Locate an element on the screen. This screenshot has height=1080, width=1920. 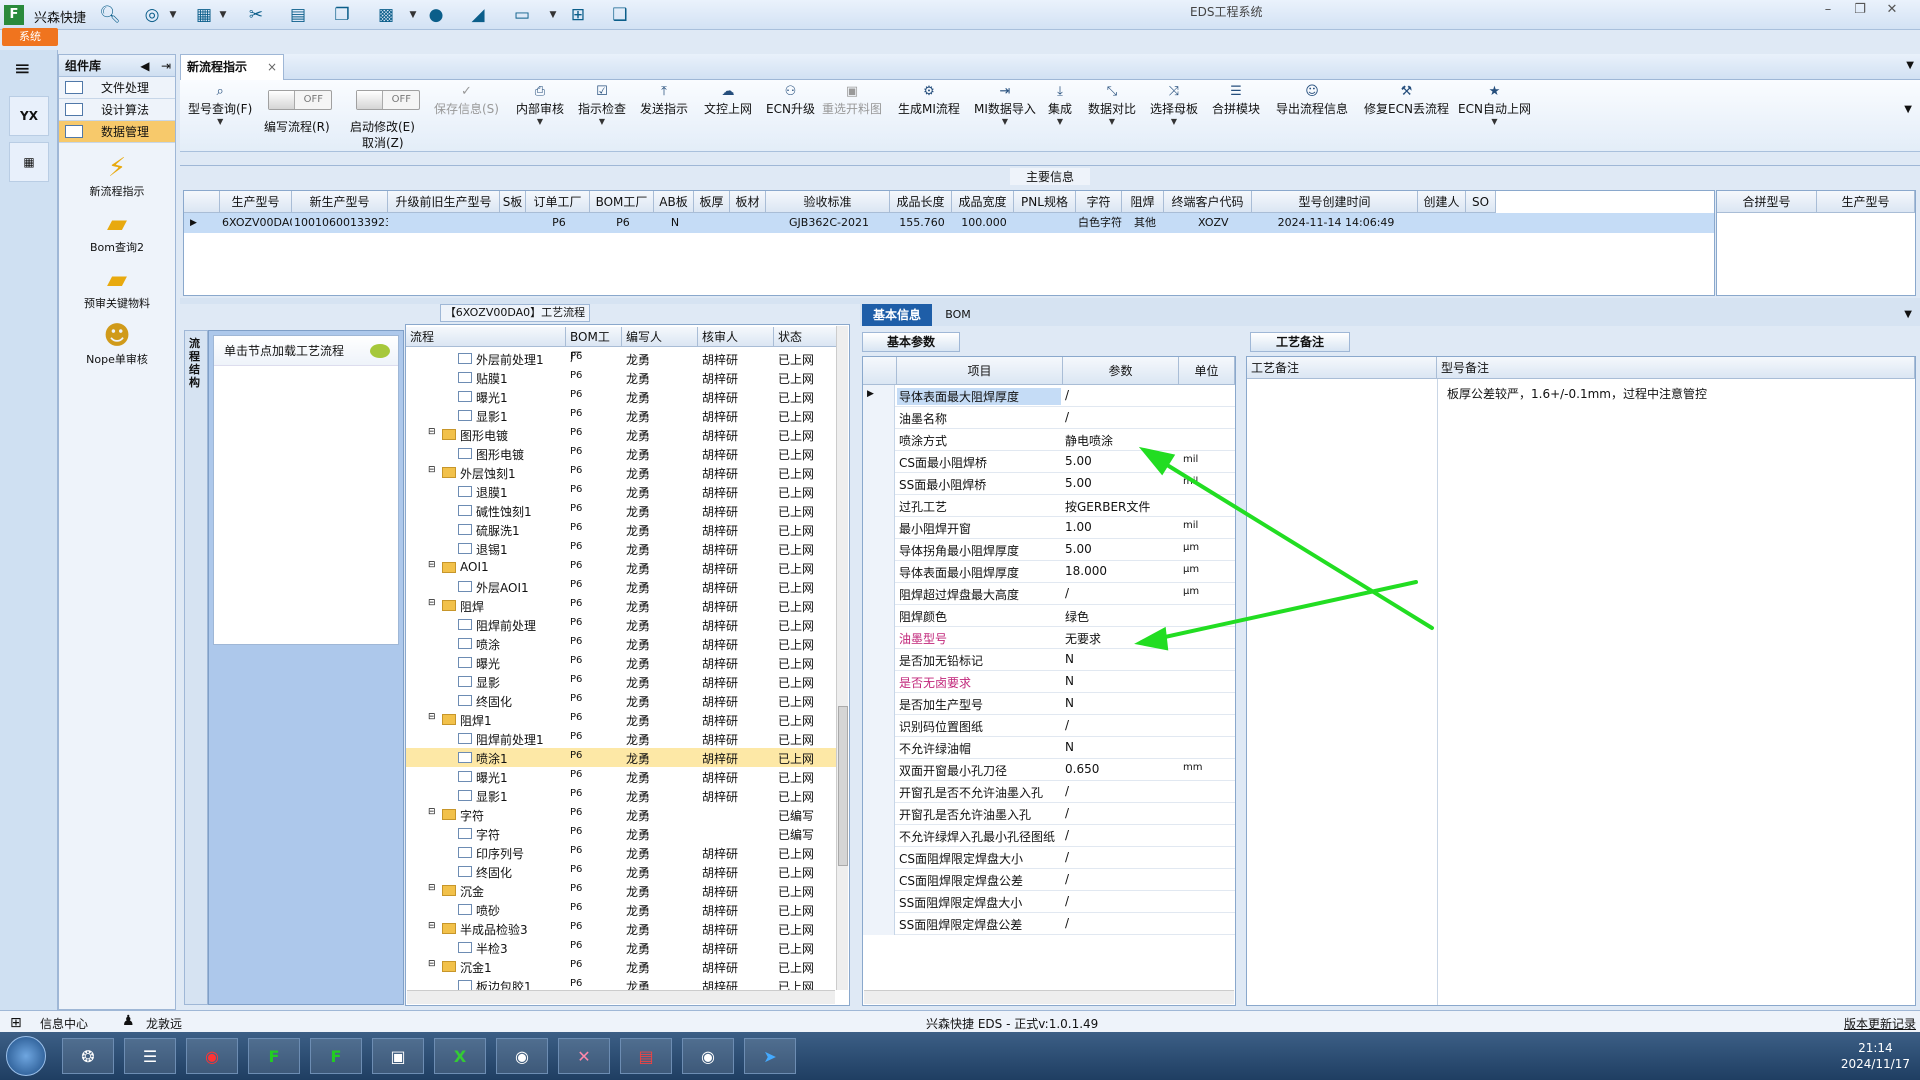
area-chart-icon: ◢ is located at coordinates (478, 15).